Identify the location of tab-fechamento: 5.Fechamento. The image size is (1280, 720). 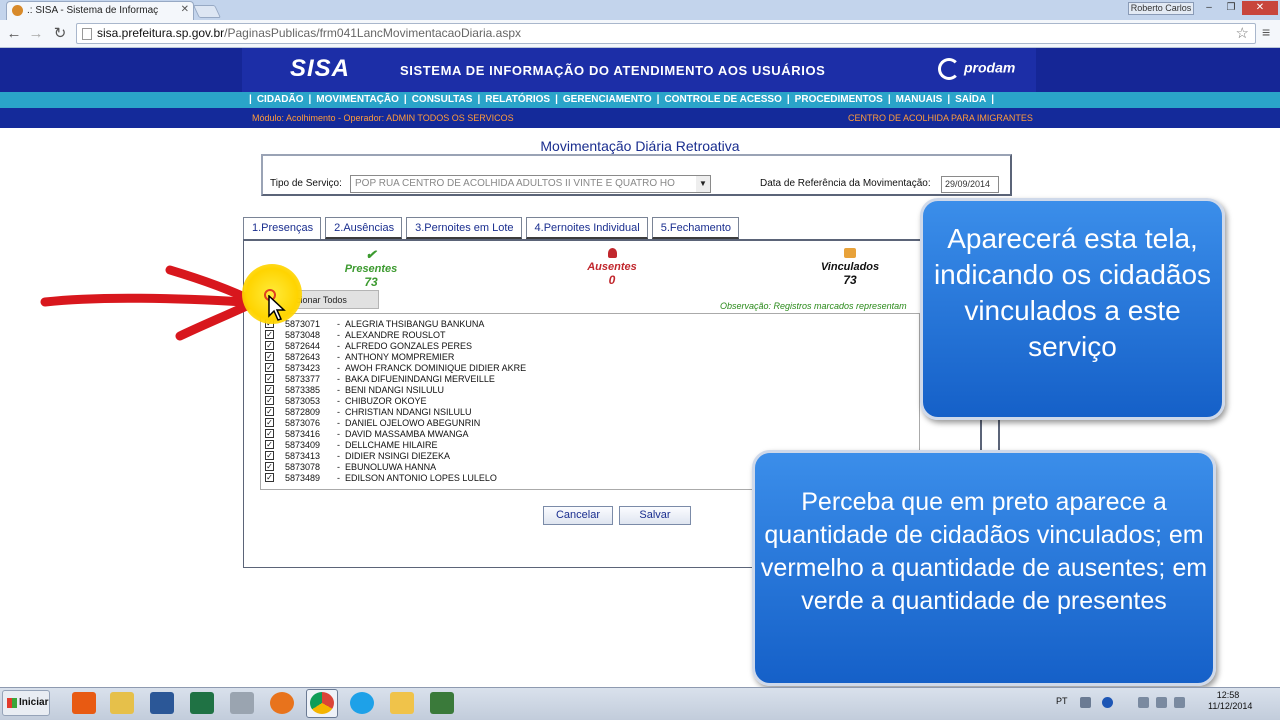
(695, 228).